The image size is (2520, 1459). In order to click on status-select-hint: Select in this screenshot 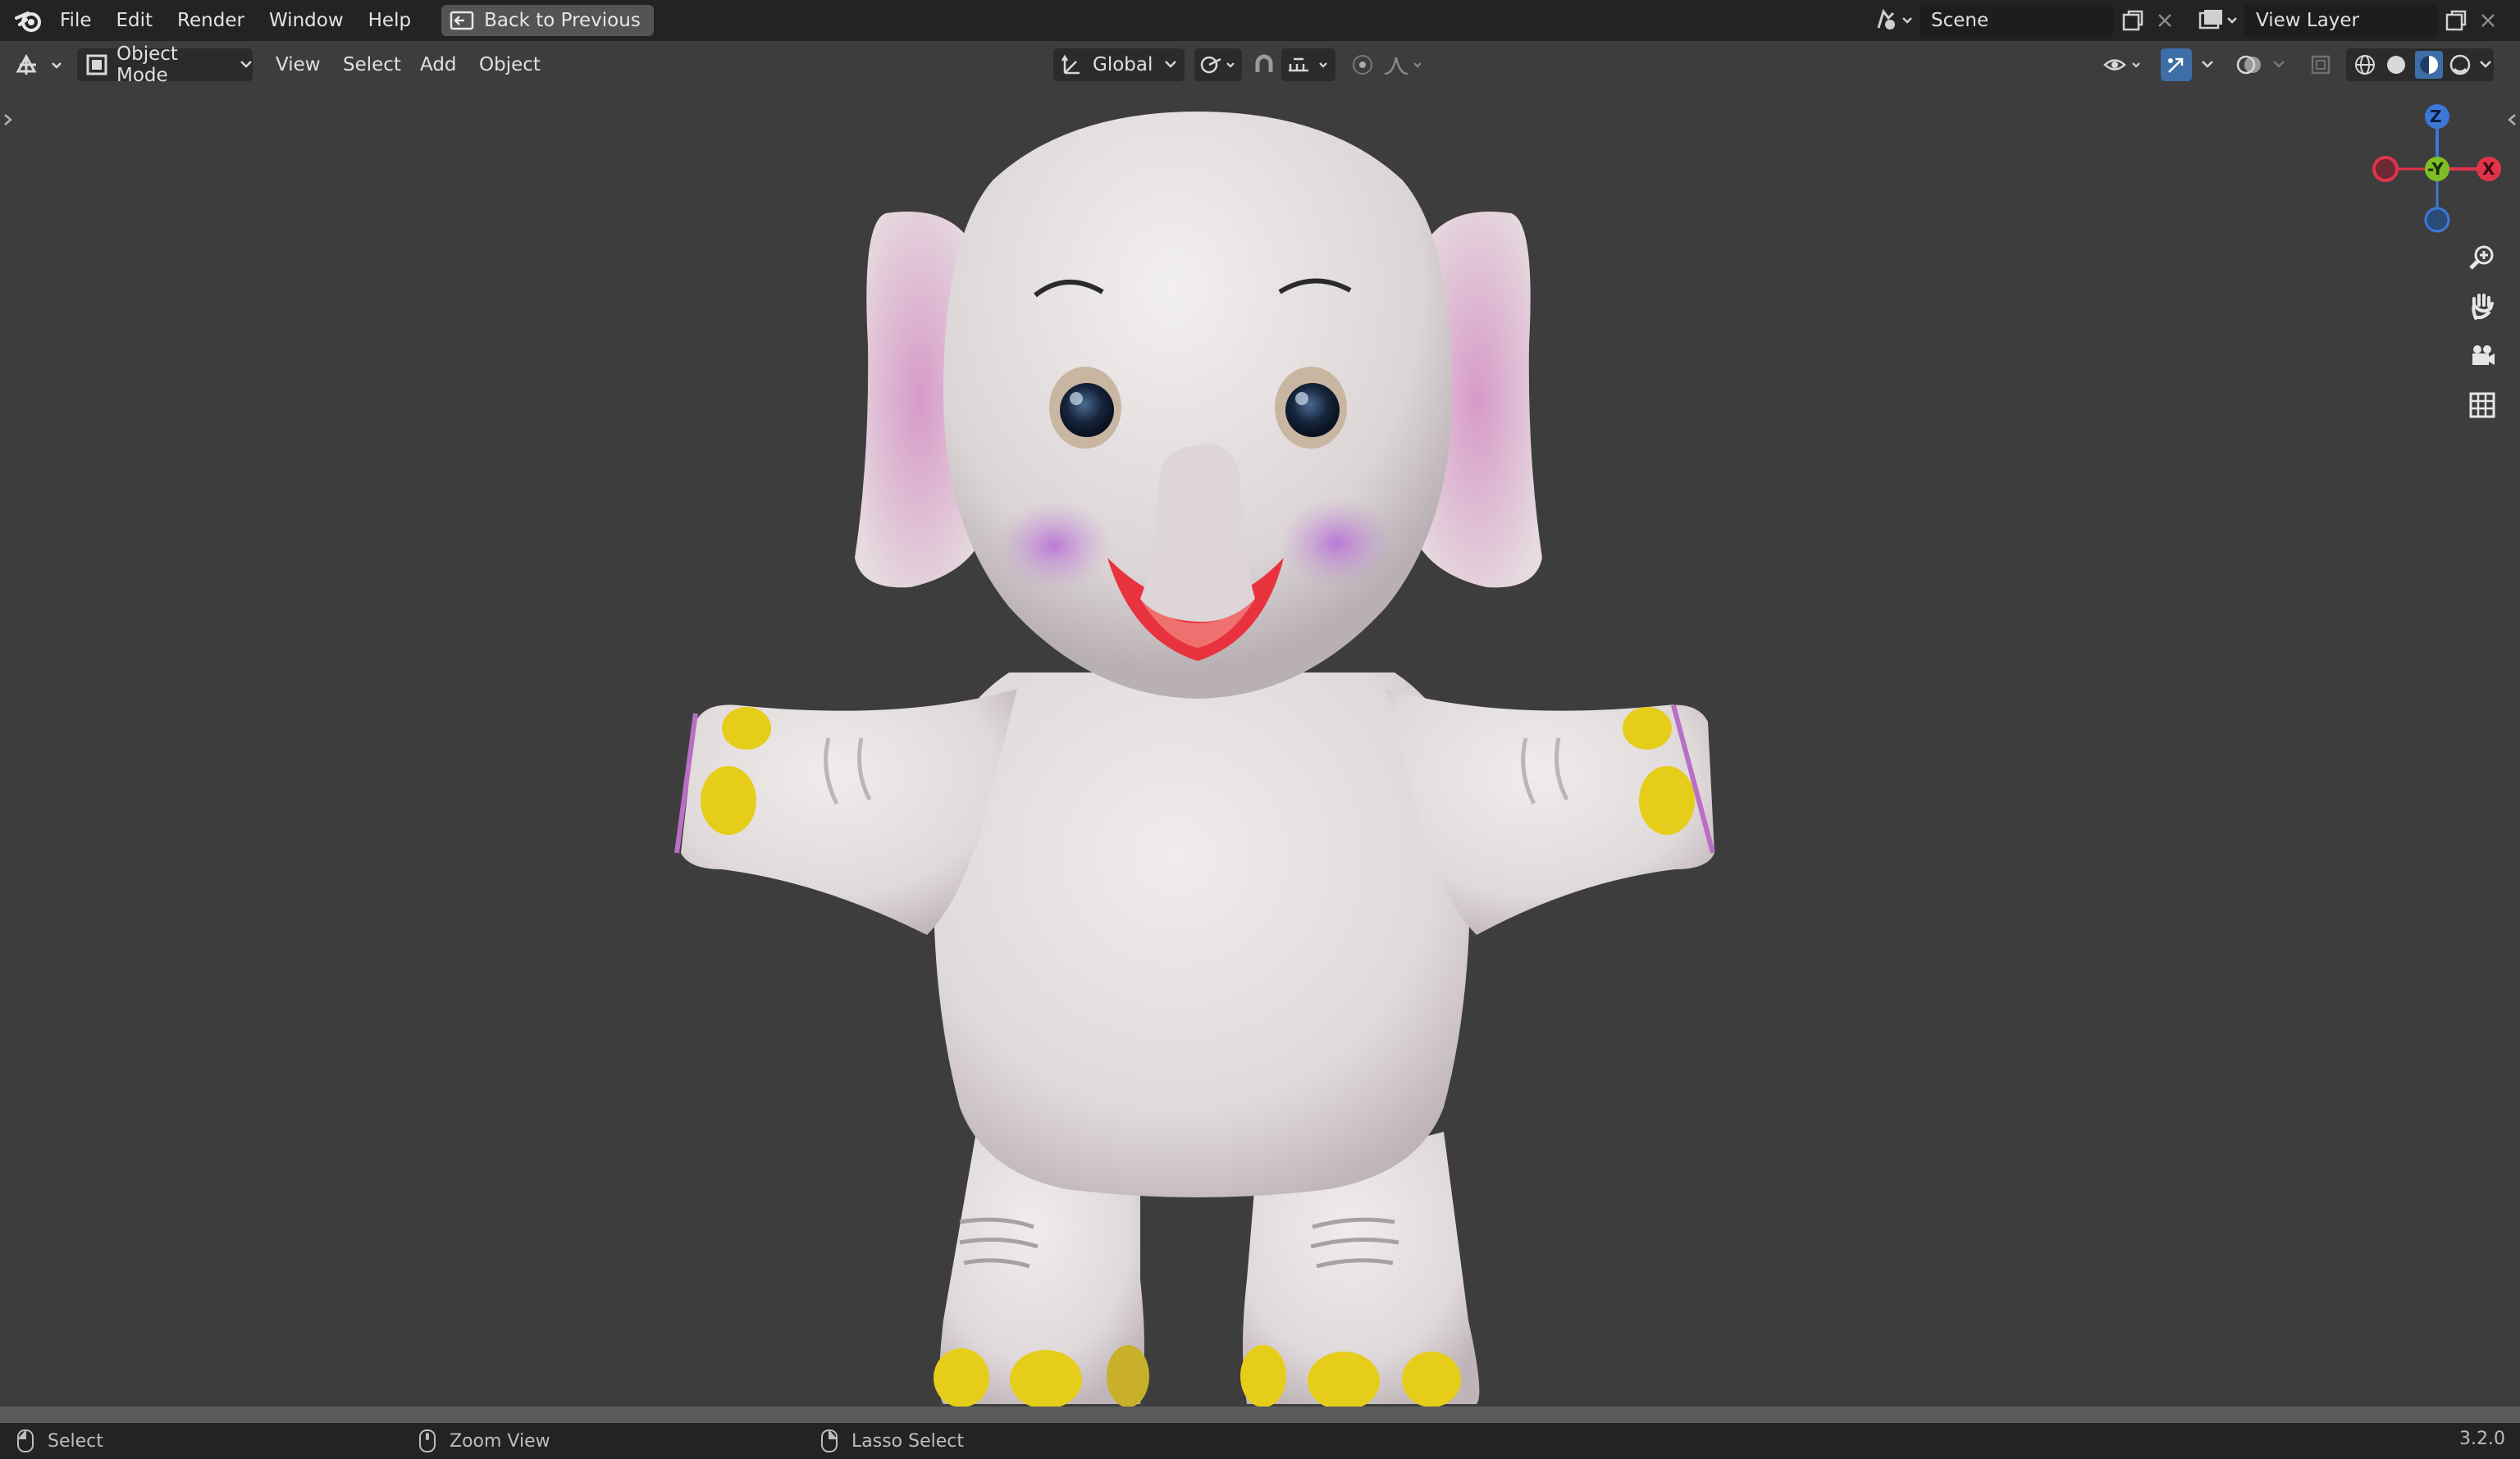, I will do `click(60, 1441)`.